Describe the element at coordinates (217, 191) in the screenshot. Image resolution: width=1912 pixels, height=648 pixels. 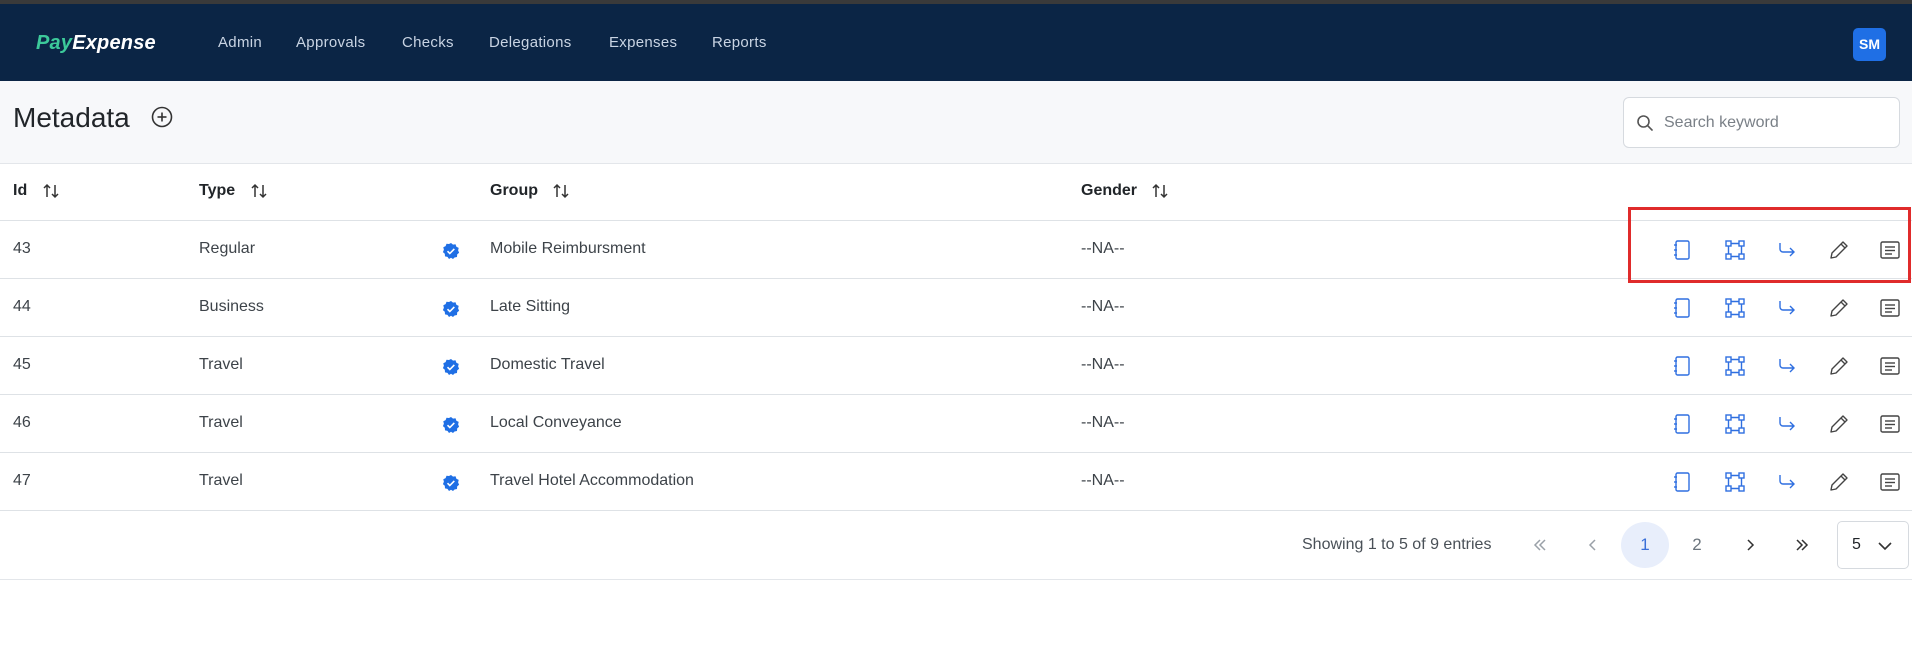
I see `column-label-type: Type` at that location.